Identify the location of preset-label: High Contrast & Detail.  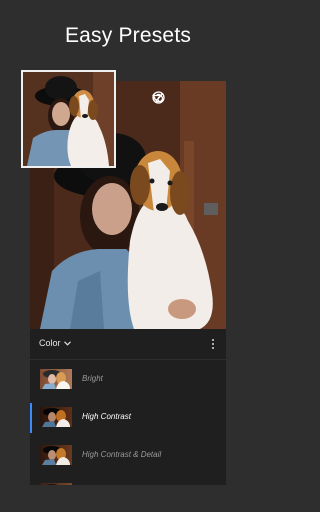
(122, 454).